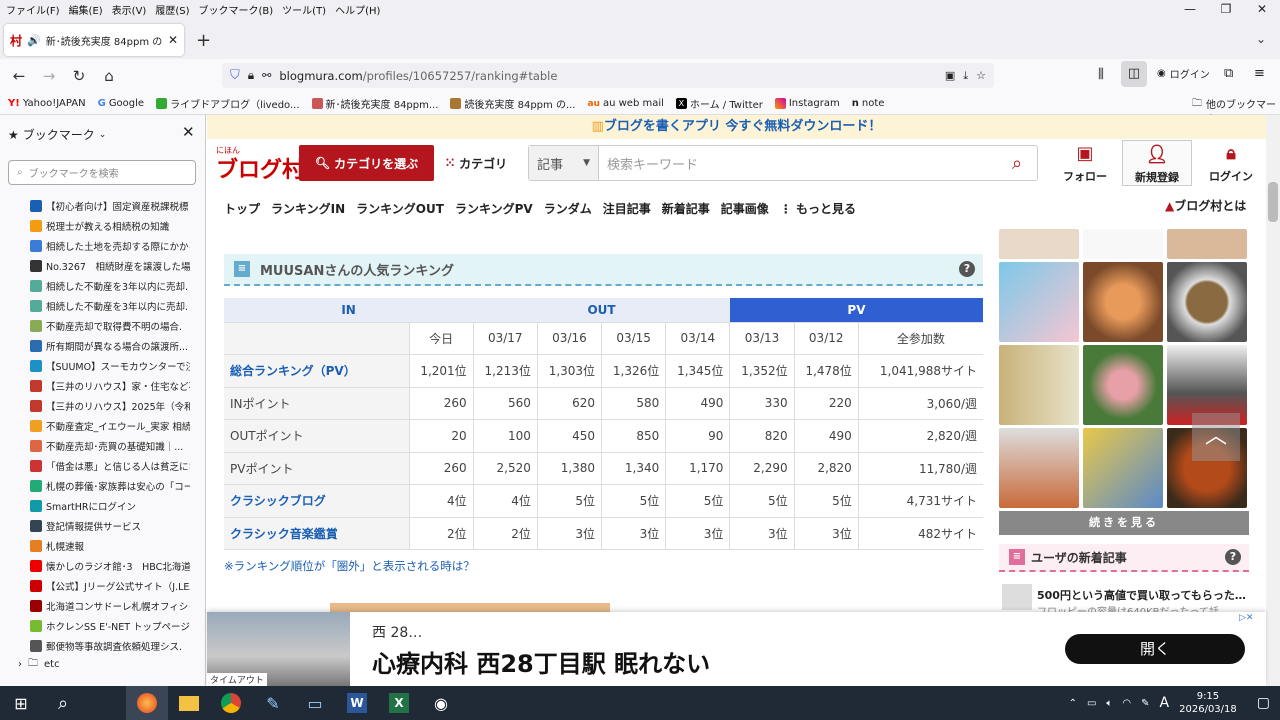 The image size is (1280, 720). Describe the element at coordinates (856, 310) in the screenshot. I see `tab-pv: PV` at that location.